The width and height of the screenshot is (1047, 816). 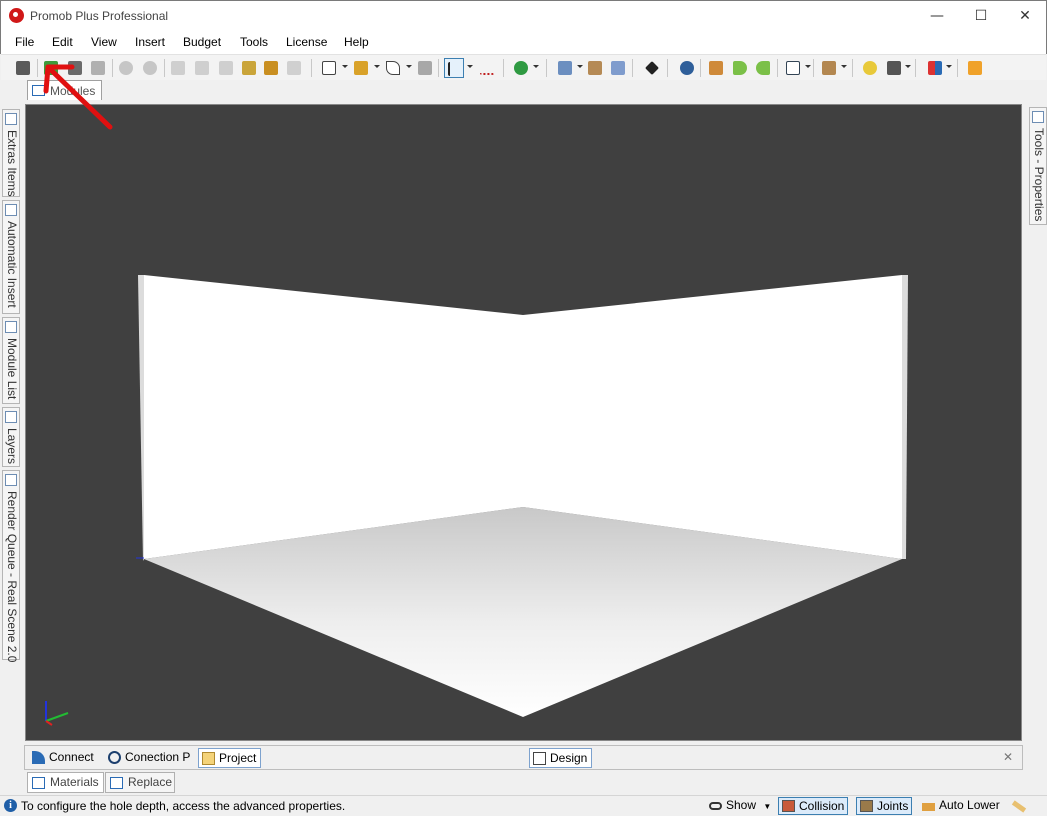 I want to click on dock-tab-extras-items: Extras Items, so click(x=11, y=153).